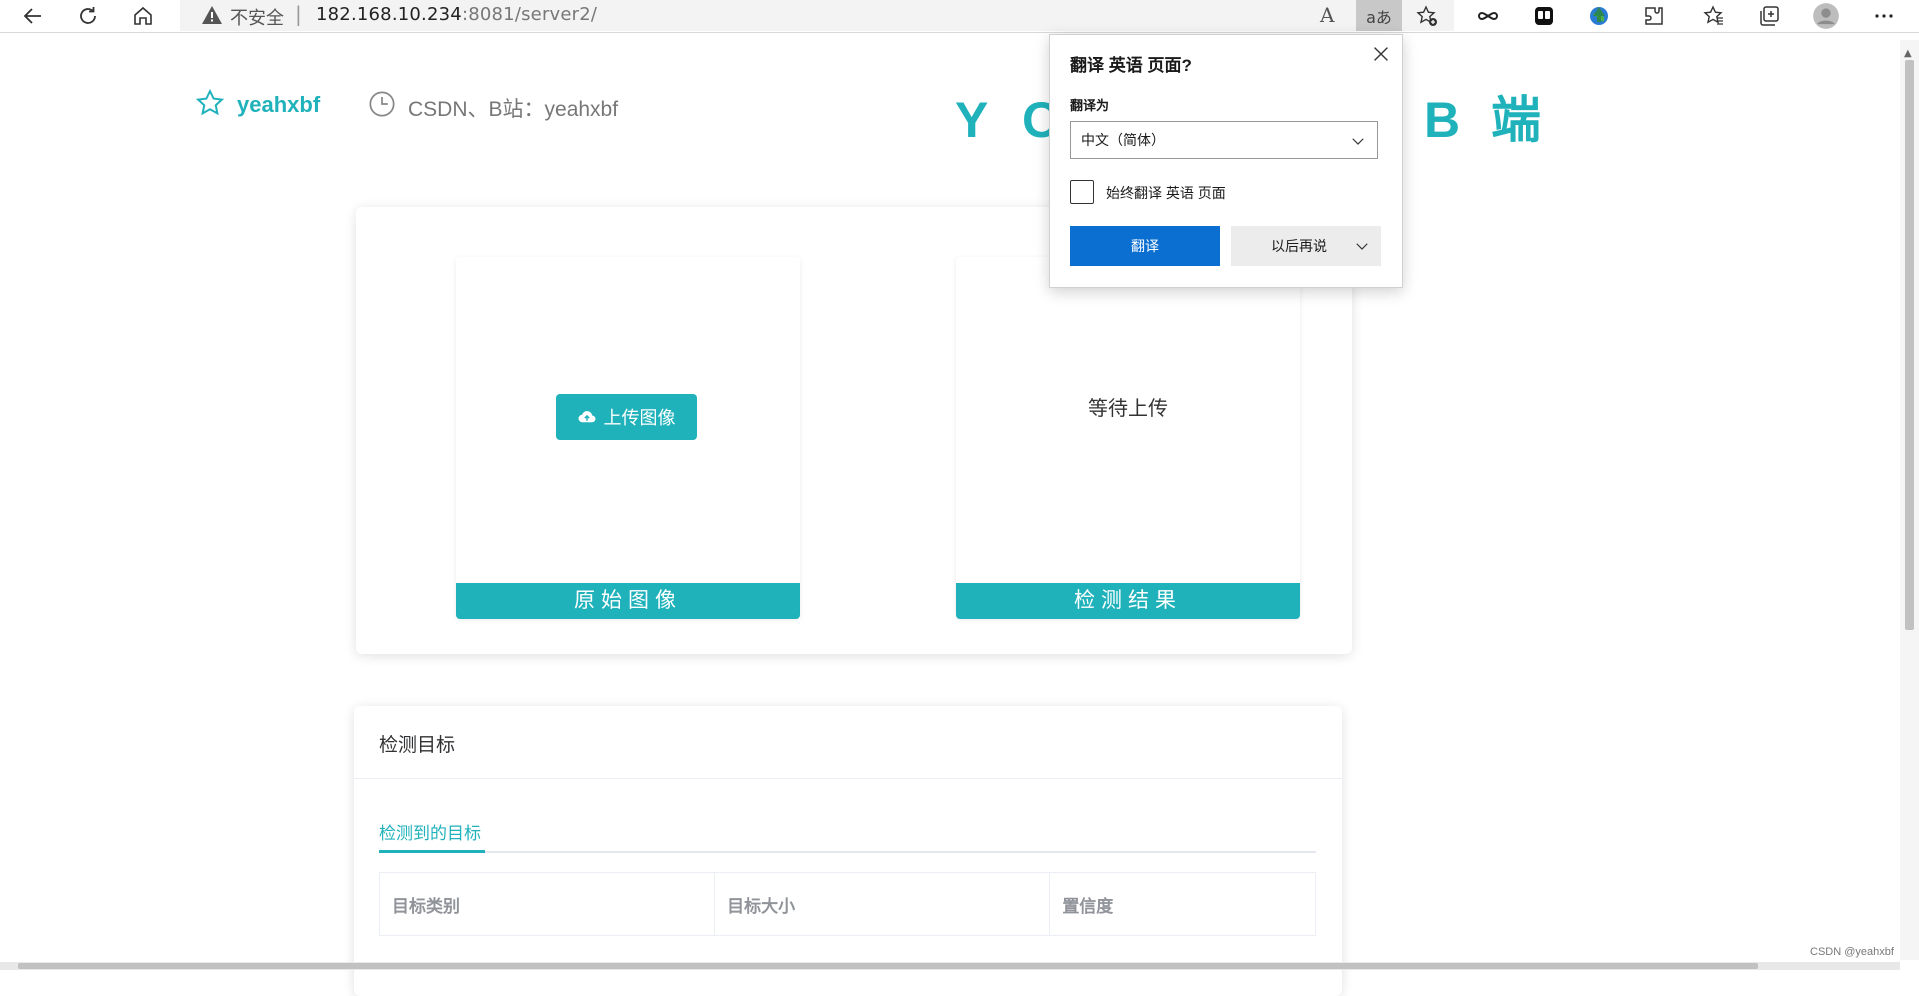  What do you see at coordinates (1488, 16) in the screenshot?
I see `infinity-extension-icon` at bounding box center [1488, 16].